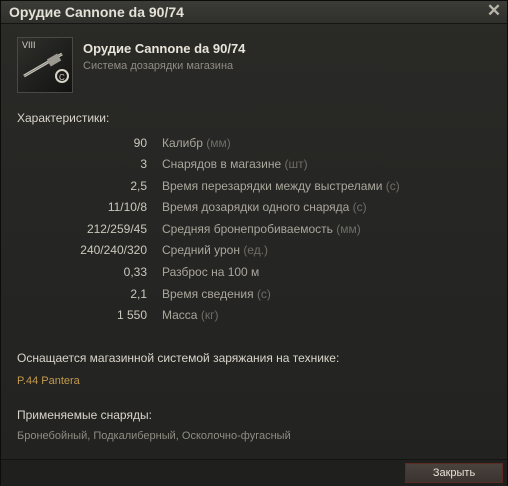 The width and height of the screenshot is (508, 486). Describe the element at coordinates (261, 229) in the screenshot. I see `stat-label: Средняя бронепробиваемость (мм)` at that location.